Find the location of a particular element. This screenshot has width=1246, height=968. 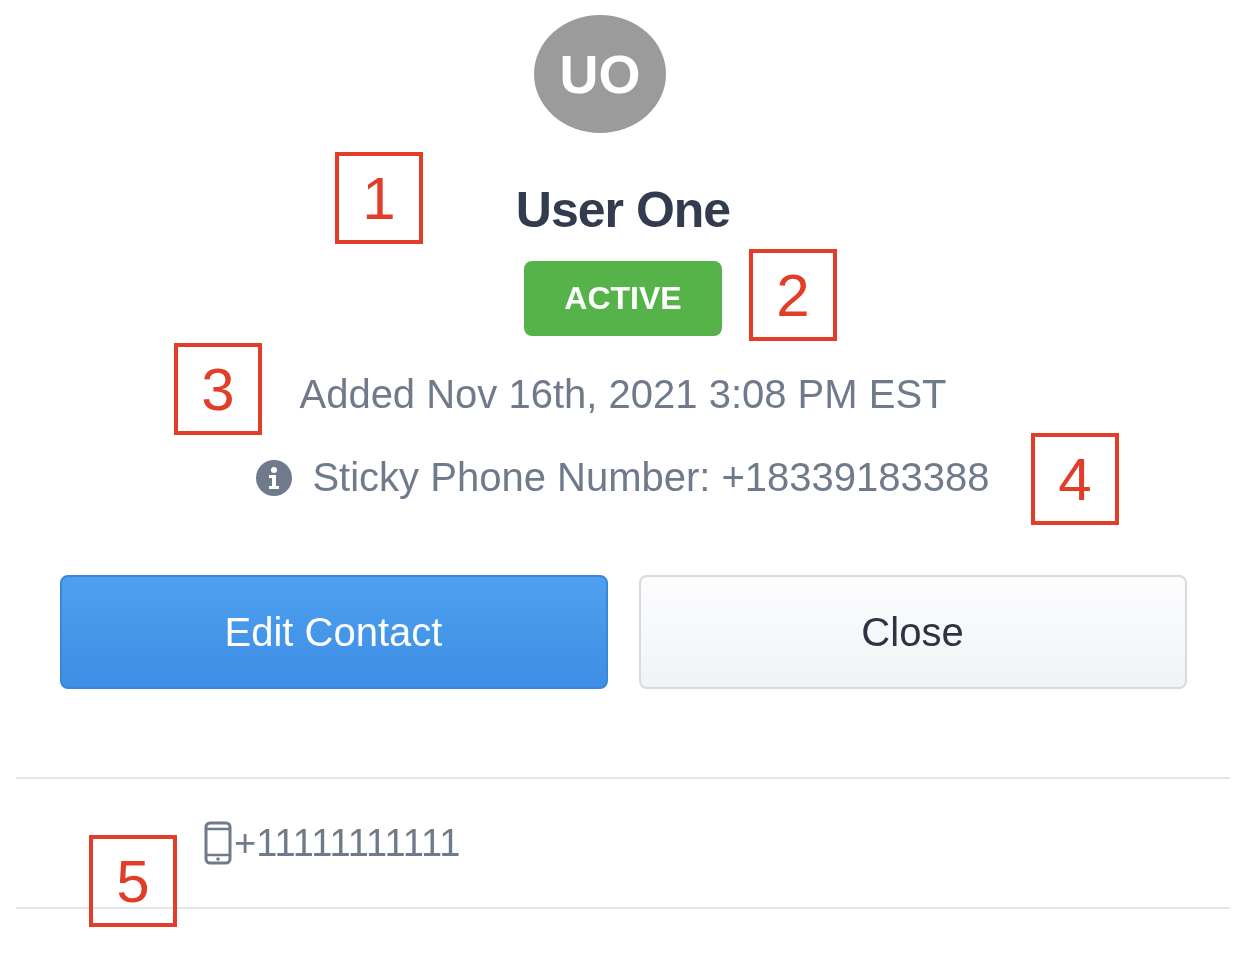

callout-number: 1 is located at coordinates (379, 198).